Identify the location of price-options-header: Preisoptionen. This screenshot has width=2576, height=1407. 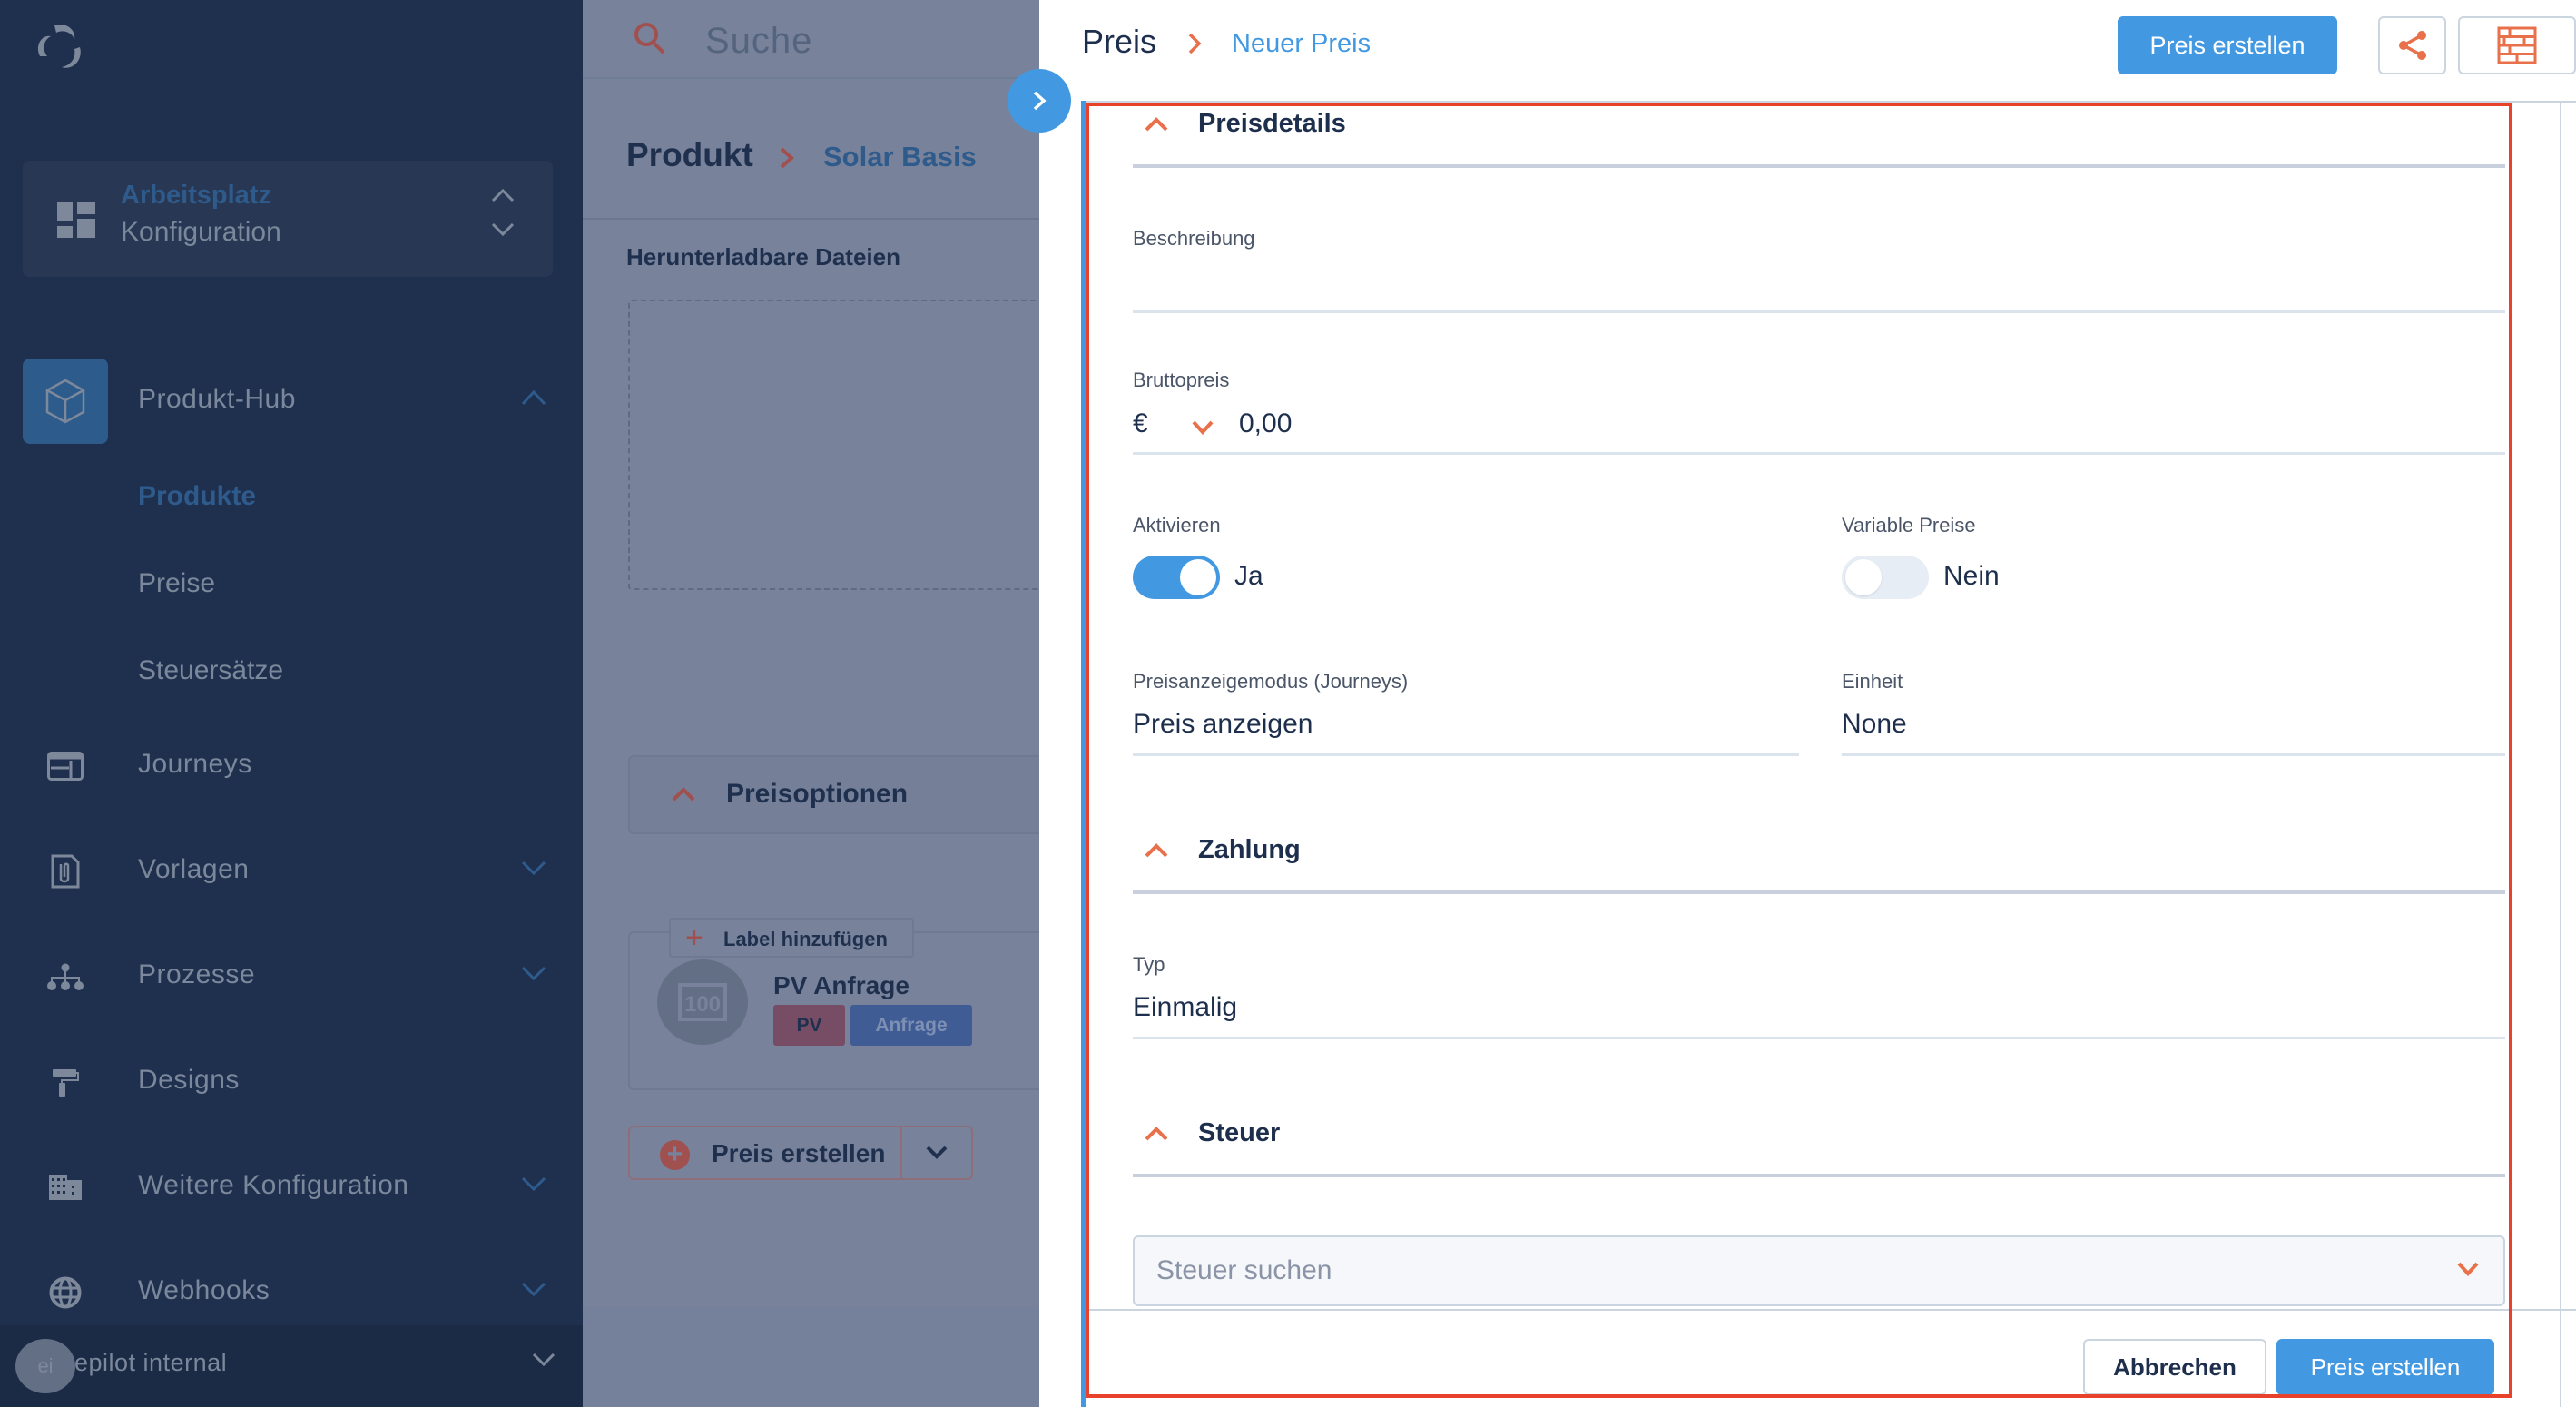
(833, 794).